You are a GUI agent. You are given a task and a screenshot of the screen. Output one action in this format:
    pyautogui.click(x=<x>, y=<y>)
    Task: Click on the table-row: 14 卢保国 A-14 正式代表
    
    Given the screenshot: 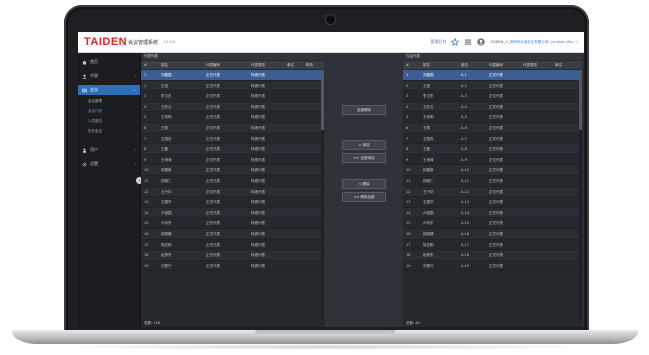 What is the action you would take?
    pyautogui.click(x=492, y=213)
    